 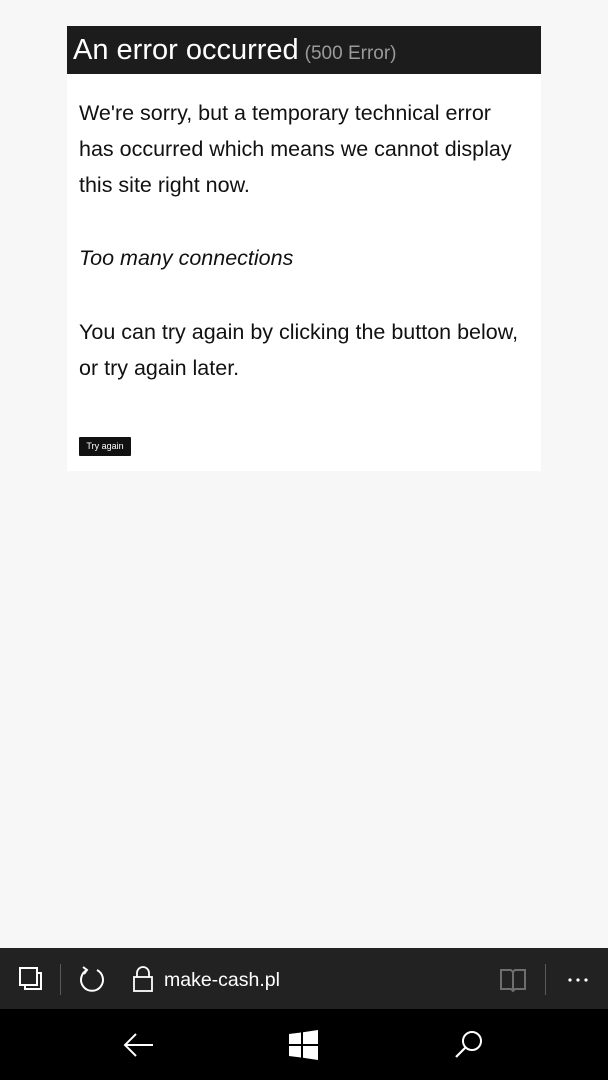 I want to click on error-code: (500 Error), so click(x=350, y=53).